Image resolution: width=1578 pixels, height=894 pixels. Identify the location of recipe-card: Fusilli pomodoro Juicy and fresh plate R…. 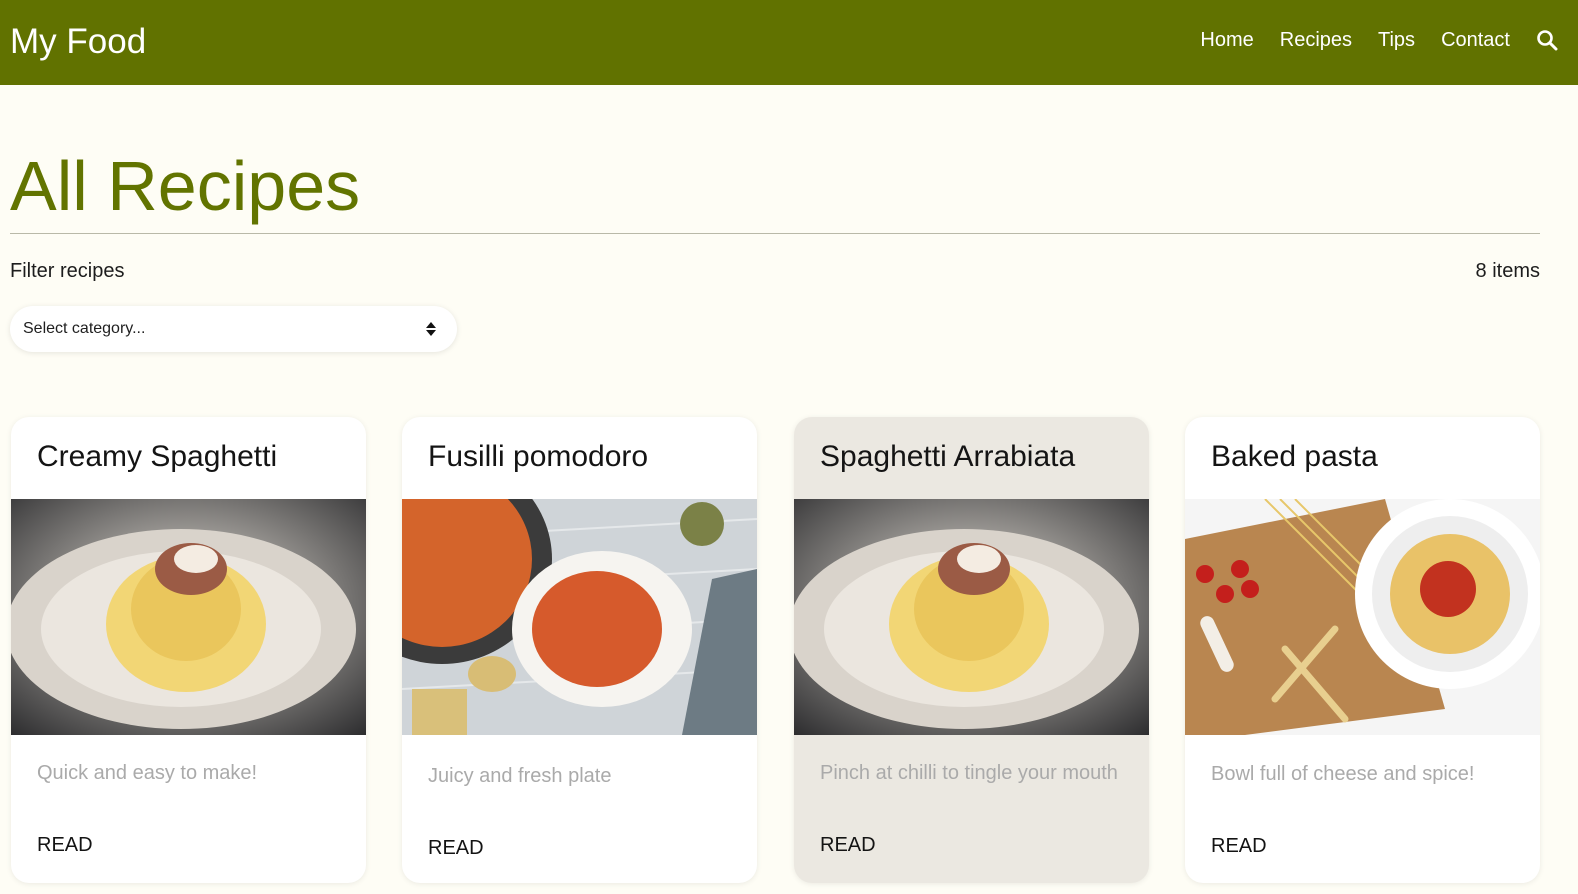
(579, 650).